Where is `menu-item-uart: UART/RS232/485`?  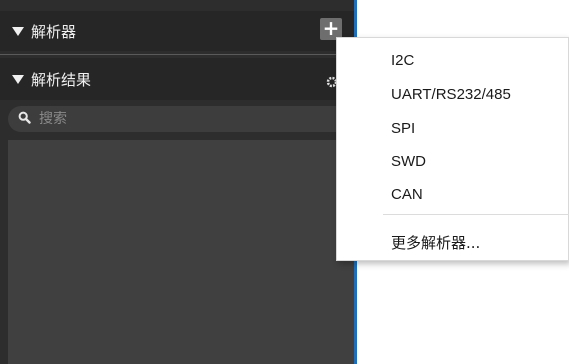
menu-item-uart: UART/RS232/485 is located at coordinates (451, 94).